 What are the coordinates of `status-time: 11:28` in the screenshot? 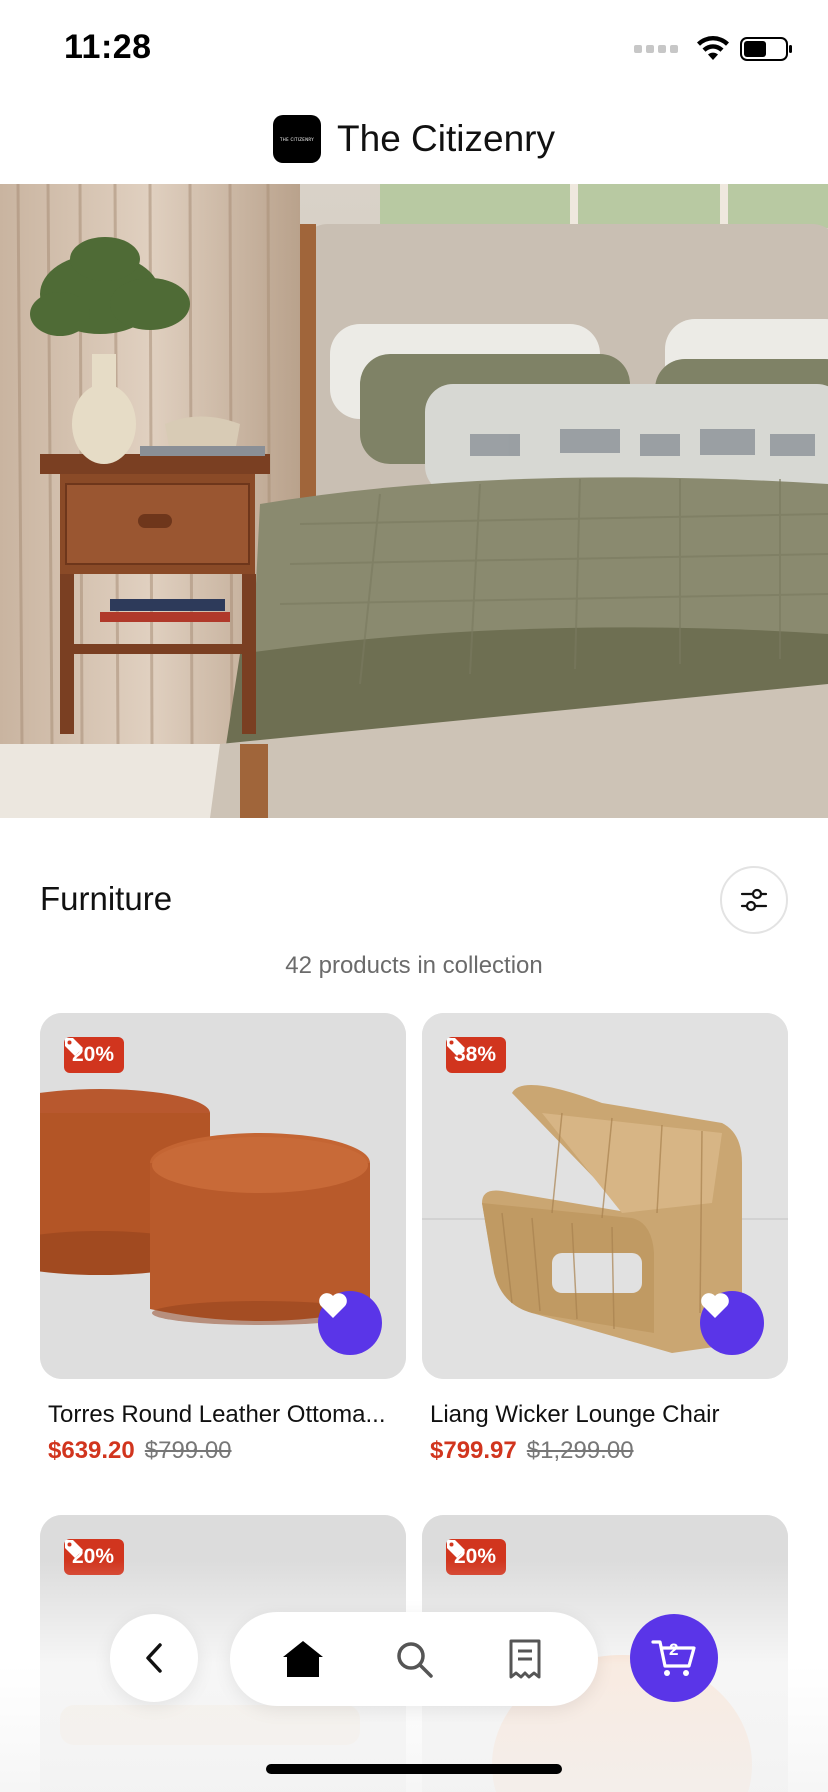 It's located at (108, 47).